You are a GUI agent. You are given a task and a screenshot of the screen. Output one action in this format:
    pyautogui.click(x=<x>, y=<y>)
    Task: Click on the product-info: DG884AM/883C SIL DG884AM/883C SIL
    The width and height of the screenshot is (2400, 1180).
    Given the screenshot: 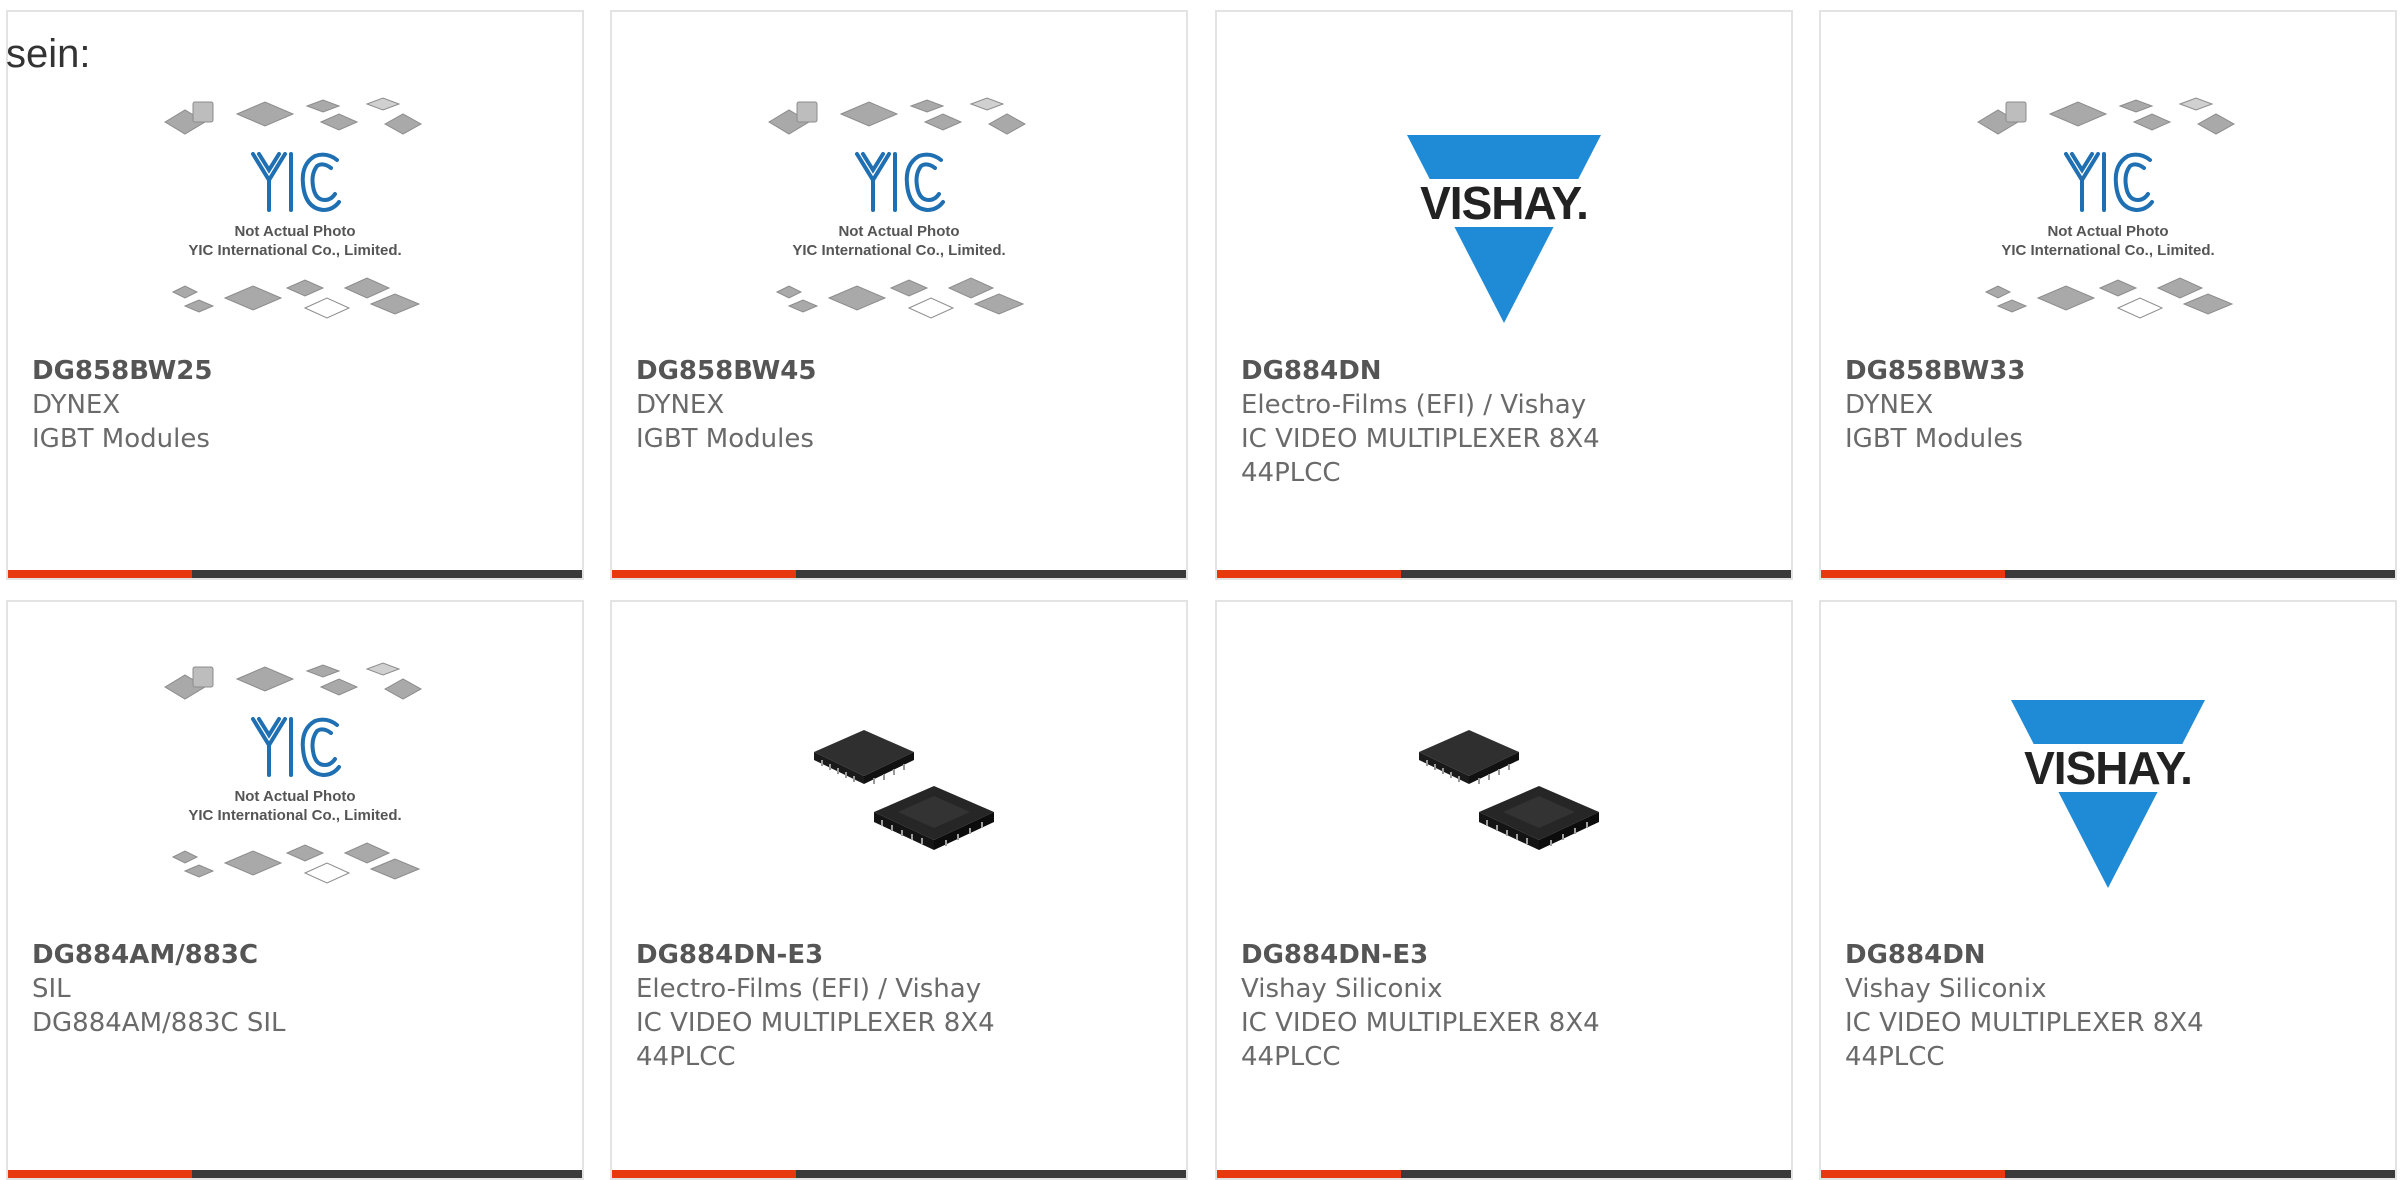 What is the action you would take?
    pyautogui.click(x=297, y=989)
    